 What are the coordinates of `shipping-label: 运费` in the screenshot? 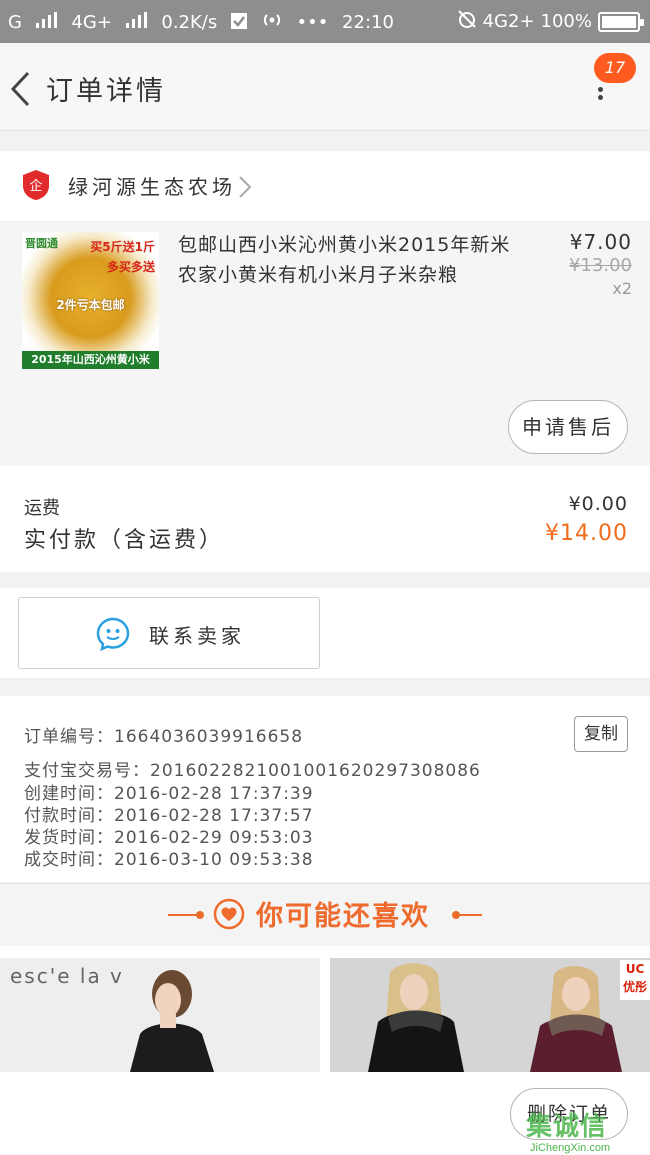 It's located at (42, 508).